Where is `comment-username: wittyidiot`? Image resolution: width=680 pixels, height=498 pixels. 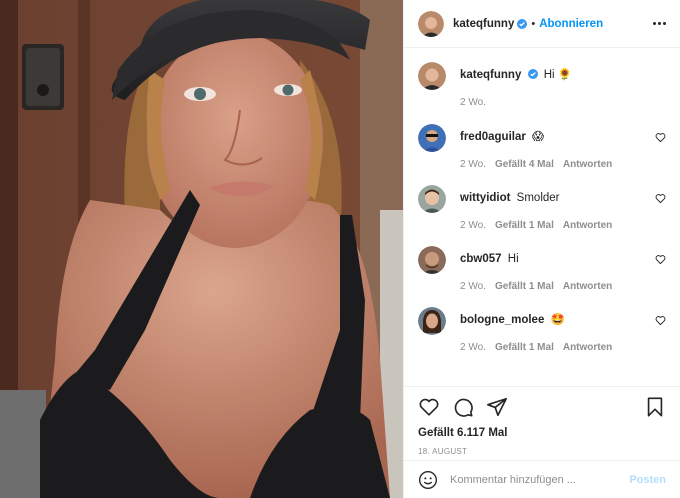
comment-username: wittyidiot is located at coordinates (485, 198).